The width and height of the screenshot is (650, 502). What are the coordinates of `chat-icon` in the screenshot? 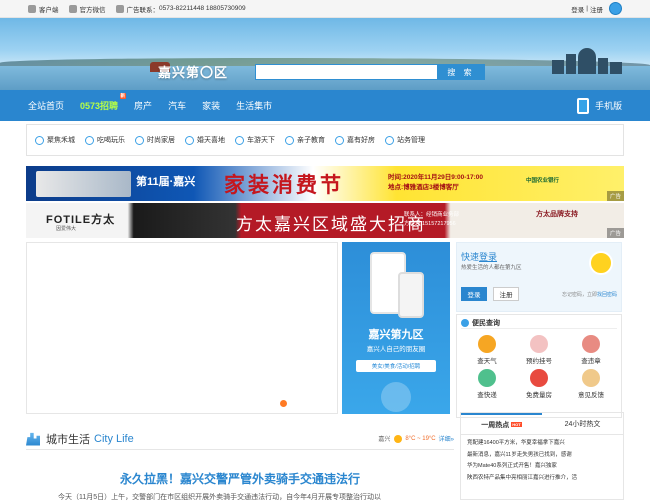 It's located at (39, 140).